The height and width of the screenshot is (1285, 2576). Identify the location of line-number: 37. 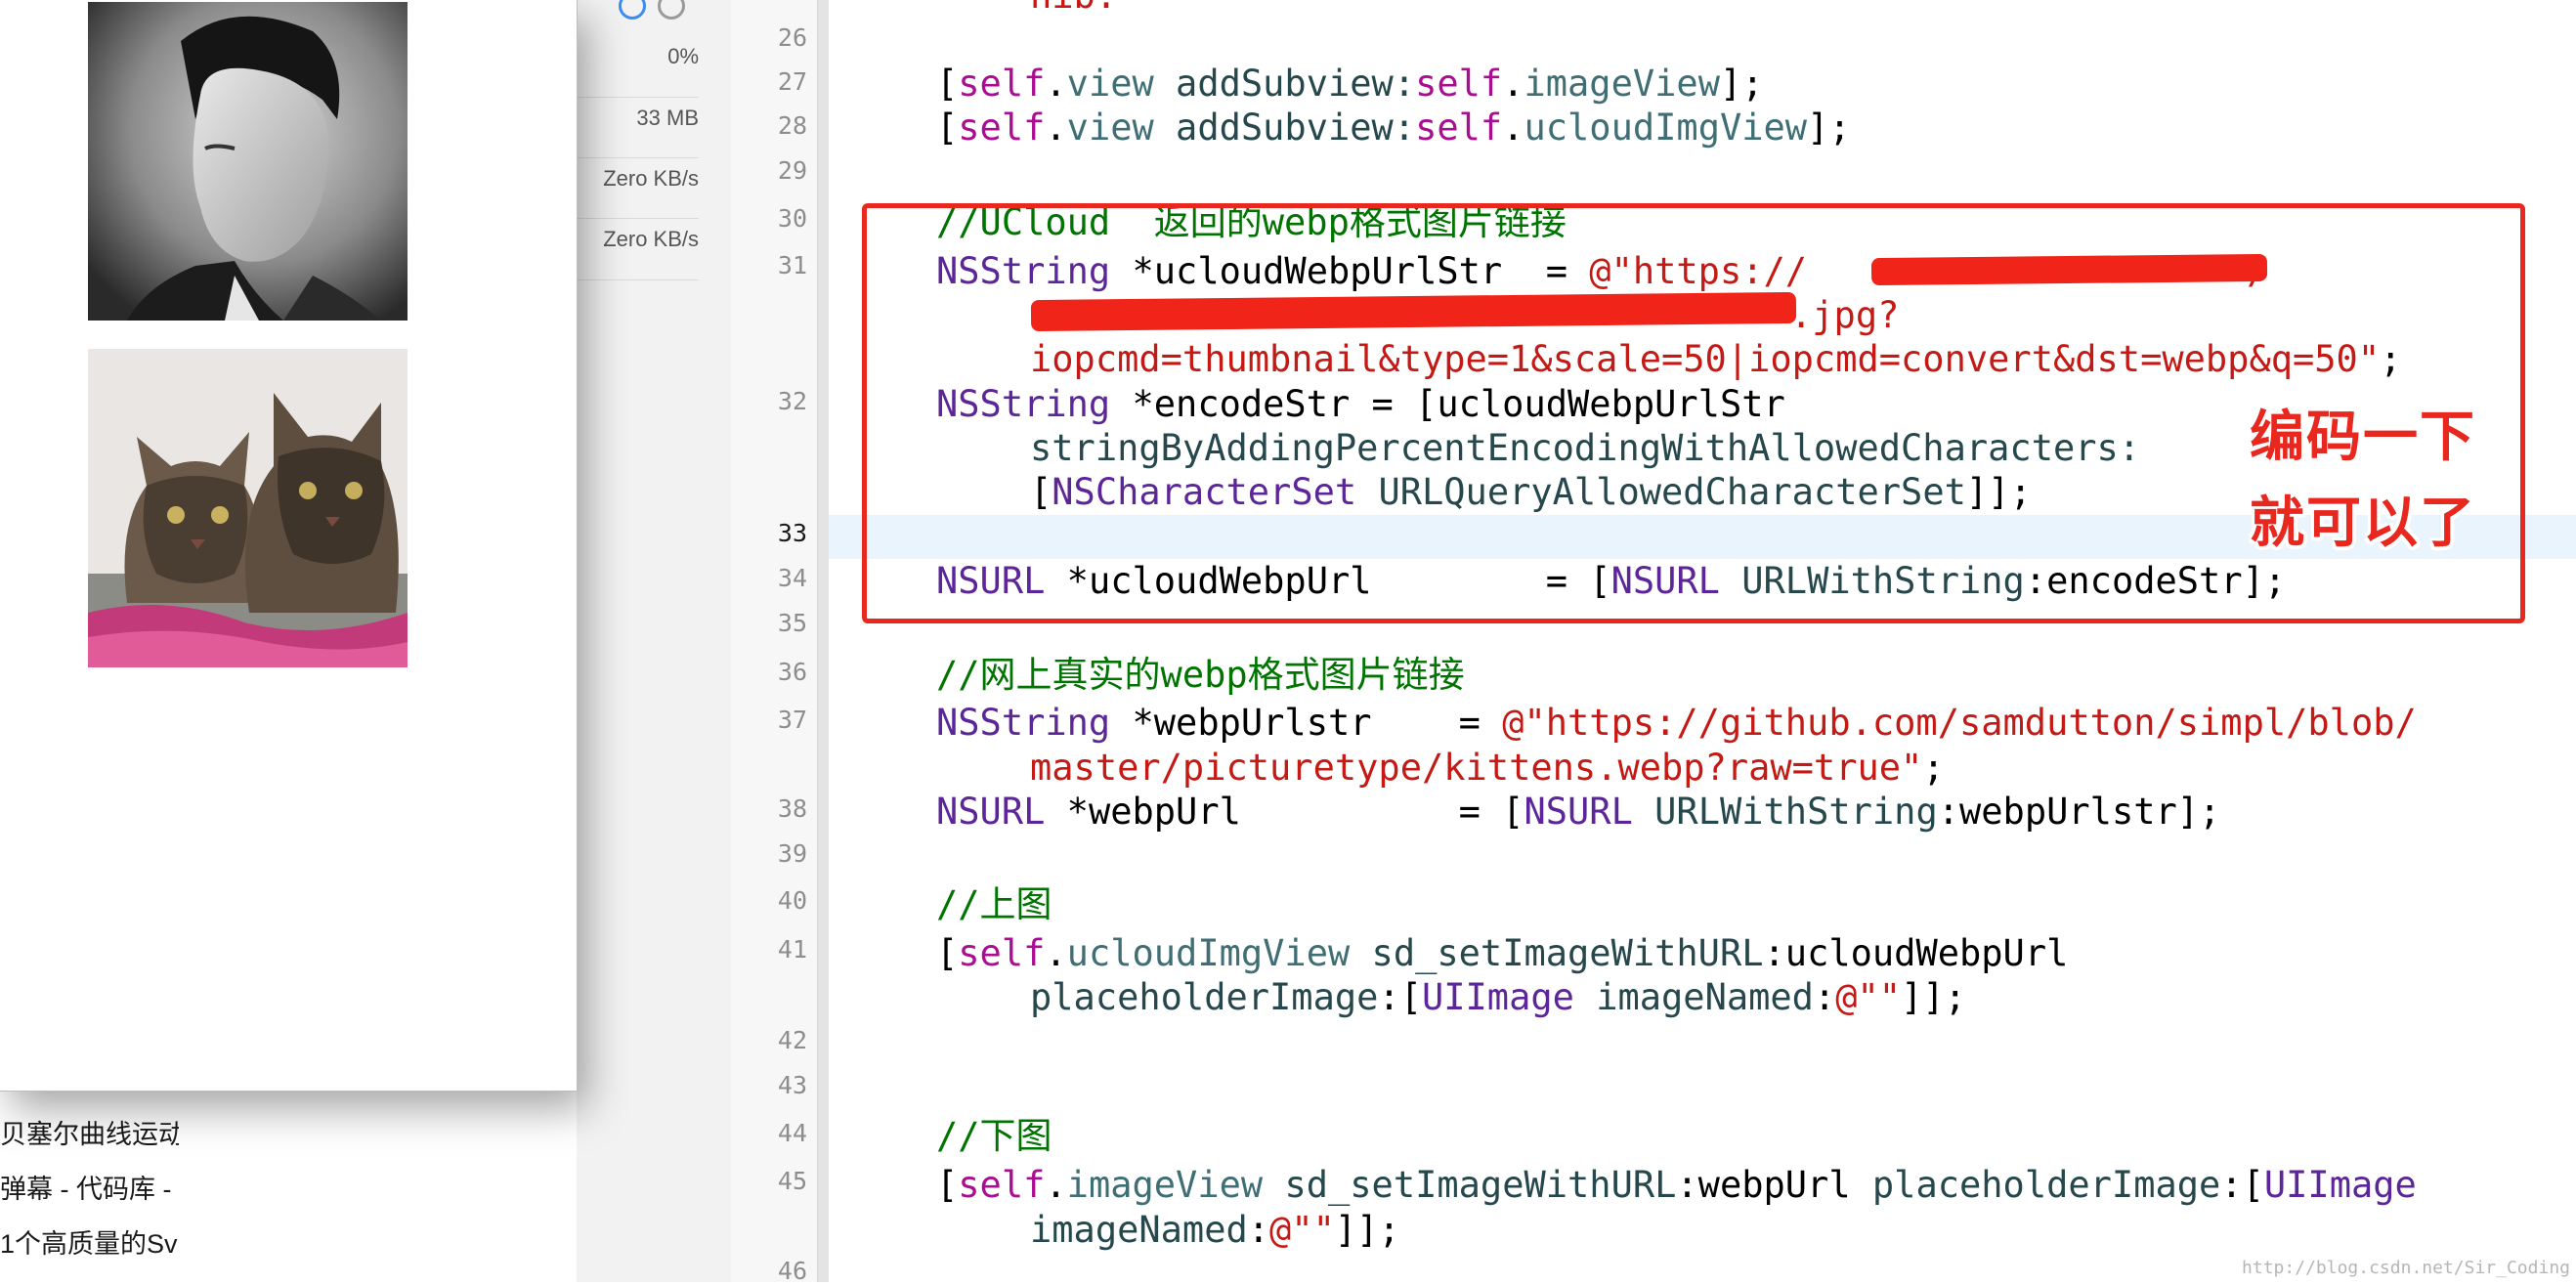
(792, 720).